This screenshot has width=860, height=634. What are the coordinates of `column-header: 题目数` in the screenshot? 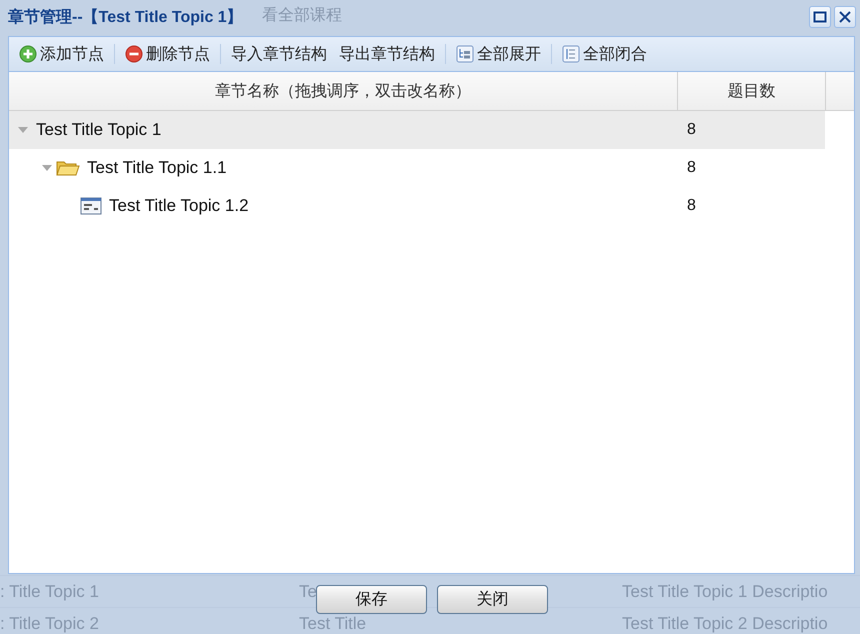 It's located at (752, 91).